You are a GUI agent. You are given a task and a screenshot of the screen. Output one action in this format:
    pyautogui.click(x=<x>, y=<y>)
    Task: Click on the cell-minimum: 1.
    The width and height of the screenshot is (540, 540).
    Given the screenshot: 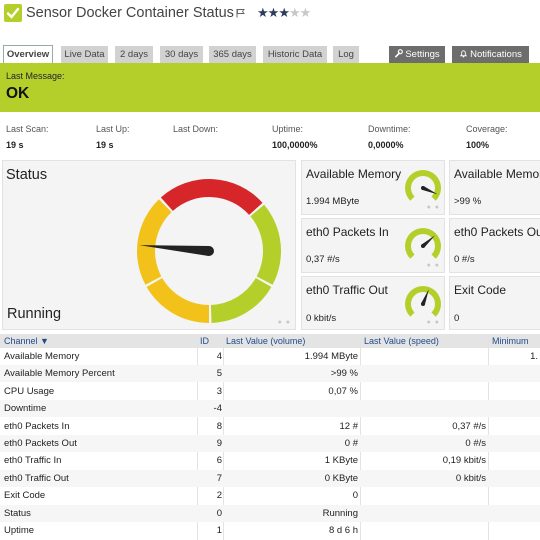 What is the action you would take?
    pyautogui.click(x=534, y=356)
    